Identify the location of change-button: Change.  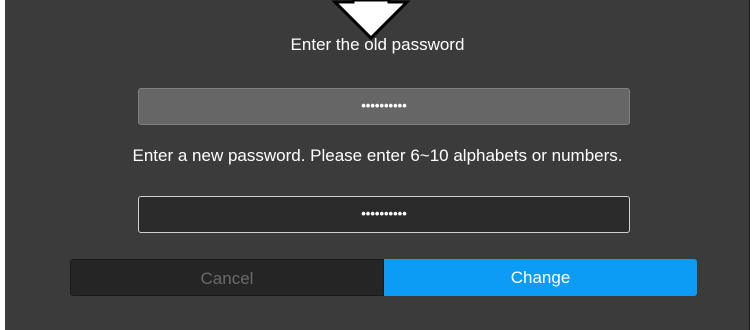
(540, 277).